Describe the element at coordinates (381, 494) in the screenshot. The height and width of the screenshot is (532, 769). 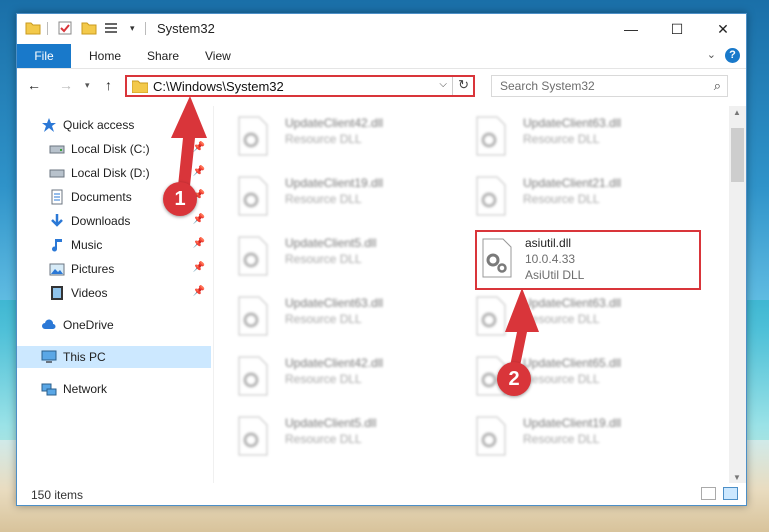
I see `status-bar: 150 items` at that location.